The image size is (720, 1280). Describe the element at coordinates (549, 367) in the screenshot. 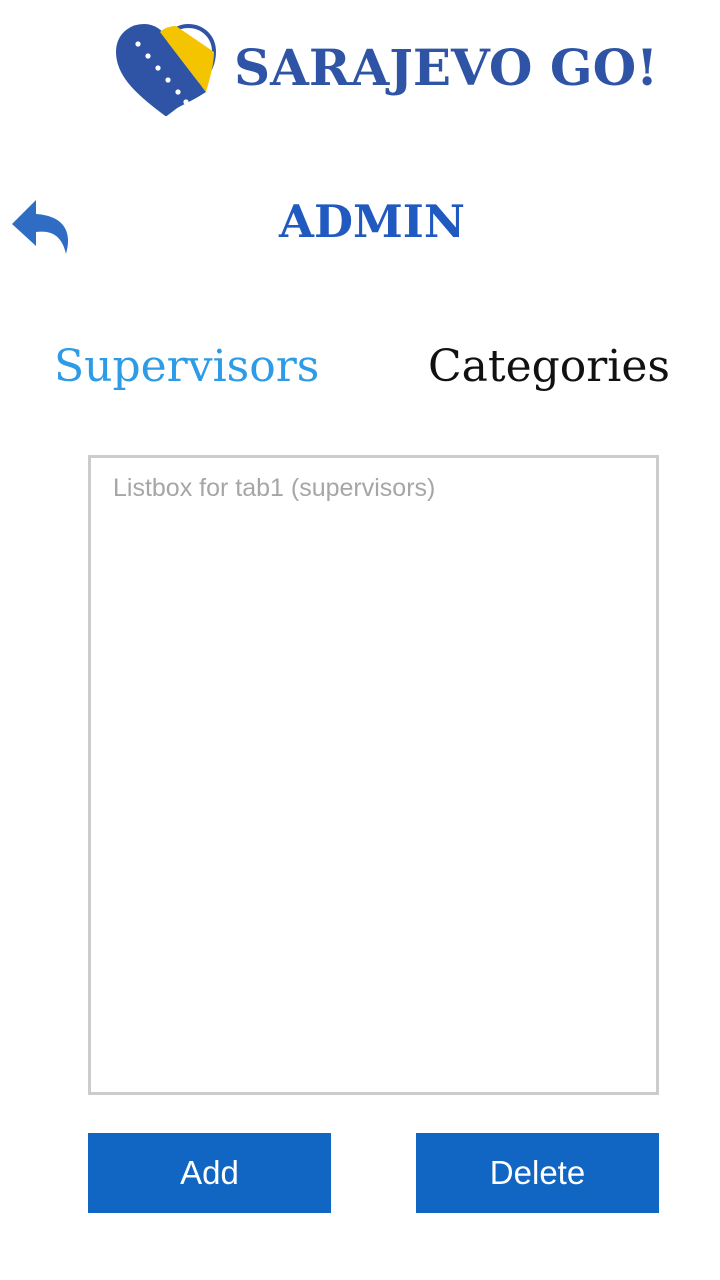

I see `tab-categories: Categories` at that location.